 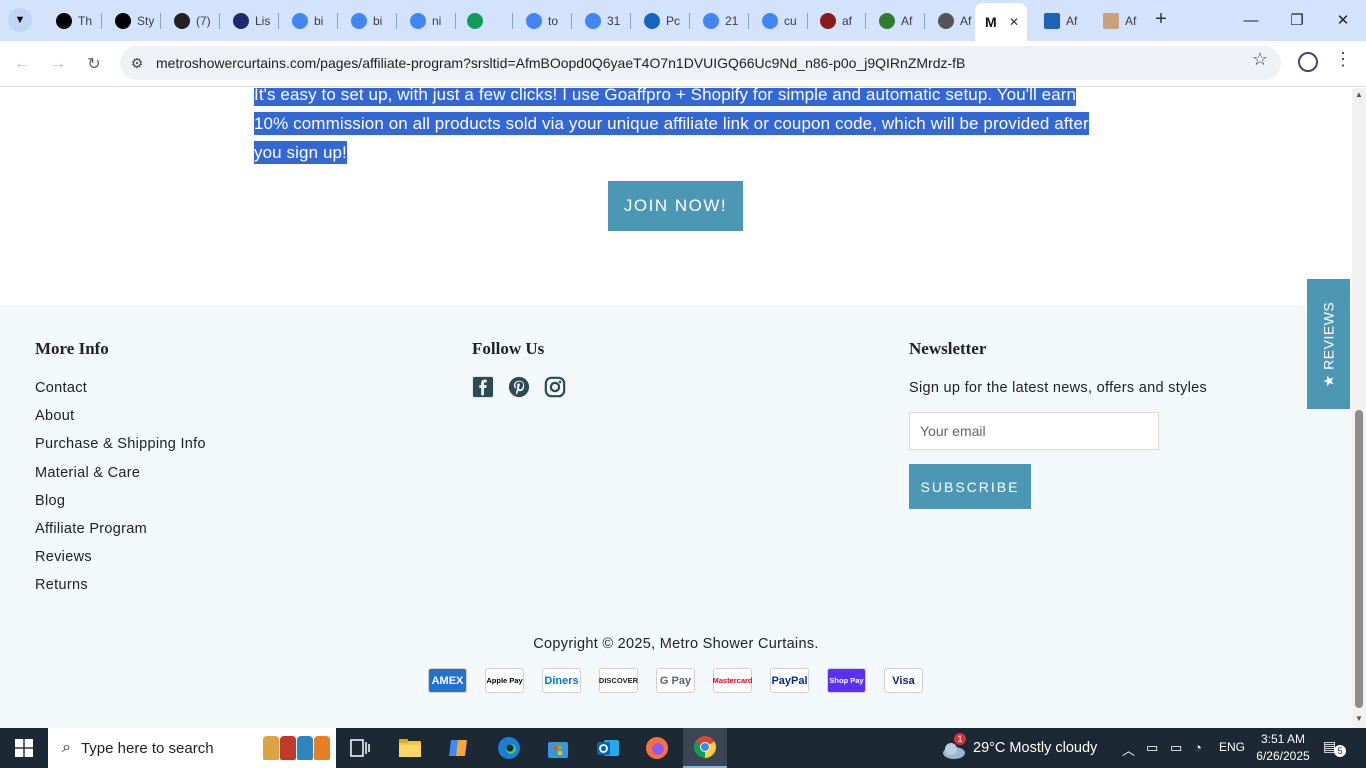 What do you see at coordinates (1334, 748) in the screenshot?
I see `notification-center-icon: ▤ 5` at bounding box center [1334, 748].